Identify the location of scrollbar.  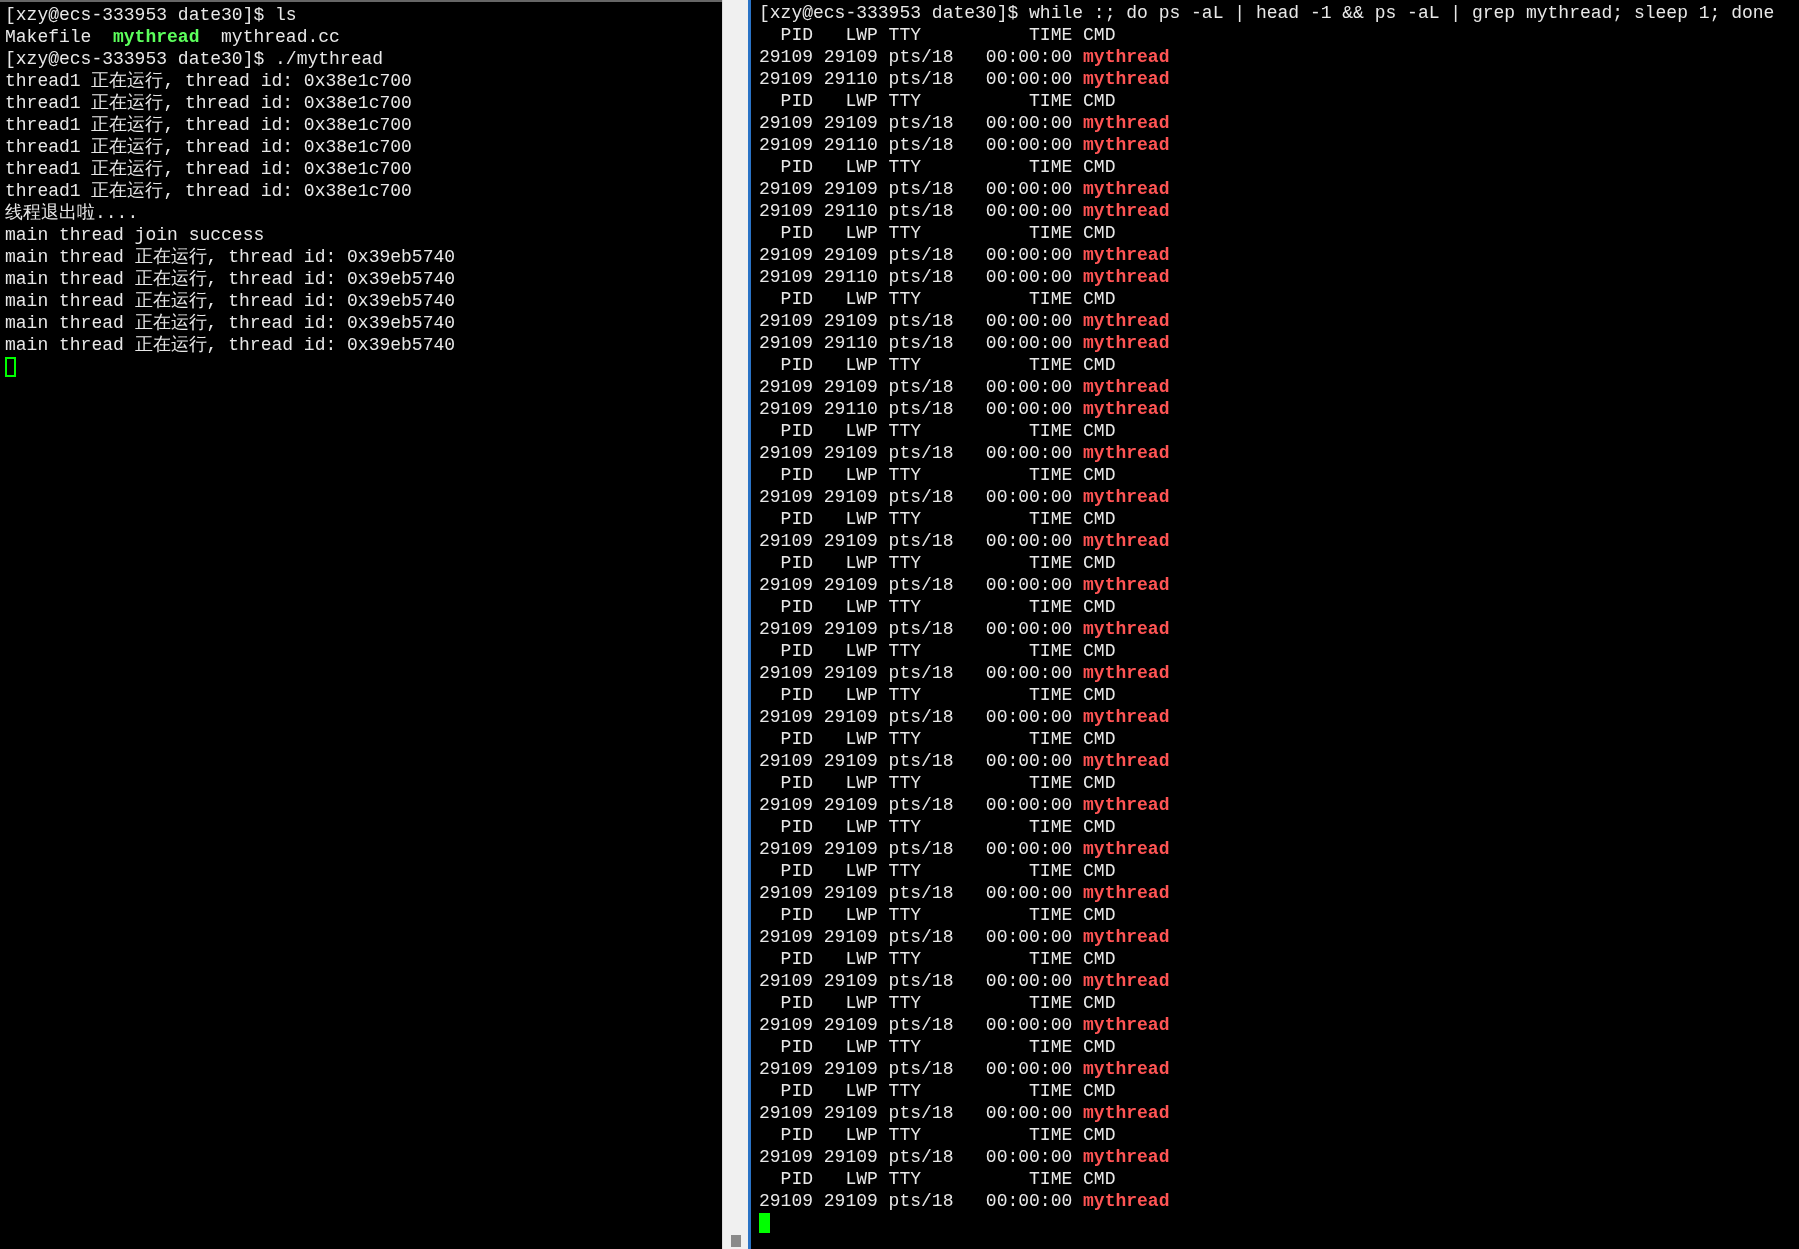
(735, 624).